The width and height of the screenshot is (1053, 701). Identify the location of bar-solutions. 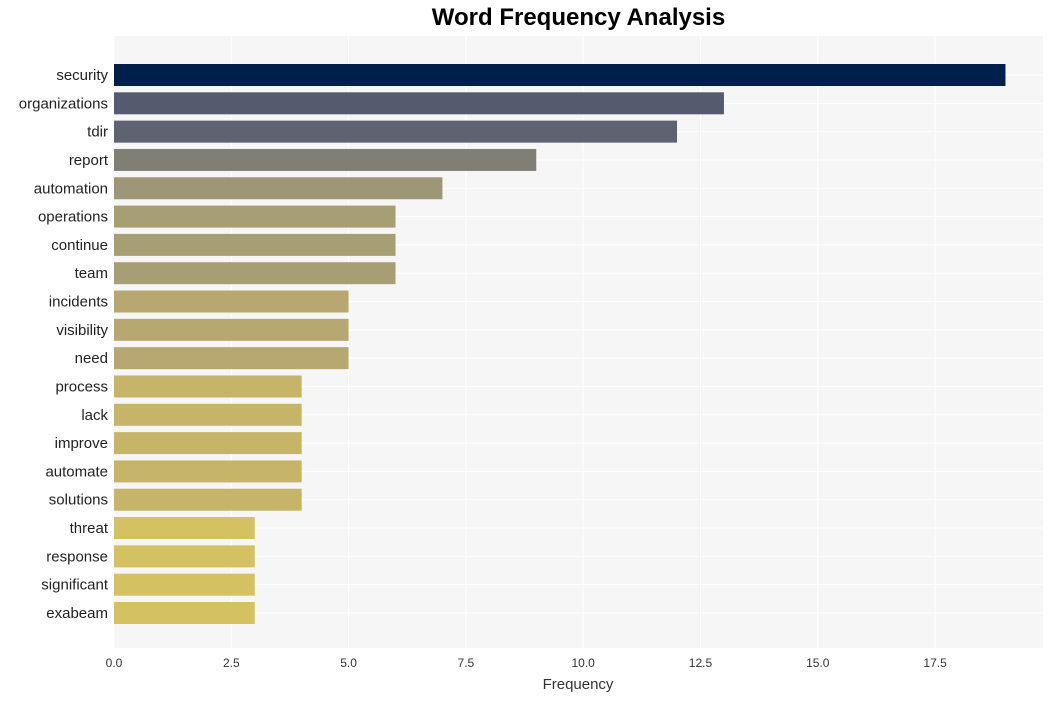
(208, 499).